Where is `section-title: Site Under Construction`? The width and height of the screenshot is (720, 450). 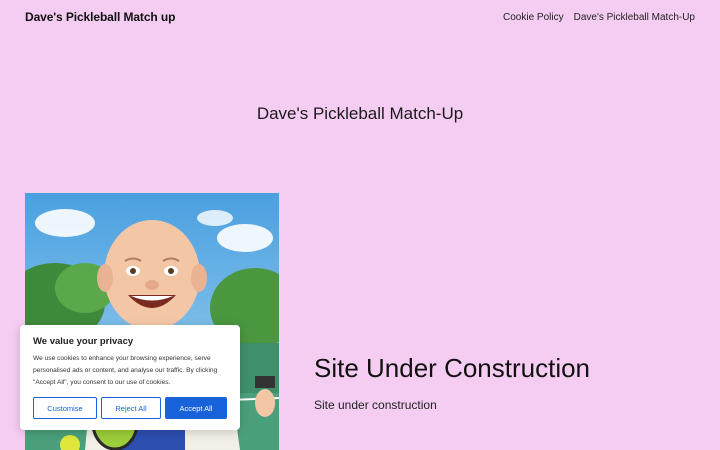
section-title: Site Under Construction is located at coordinates (452, 368).